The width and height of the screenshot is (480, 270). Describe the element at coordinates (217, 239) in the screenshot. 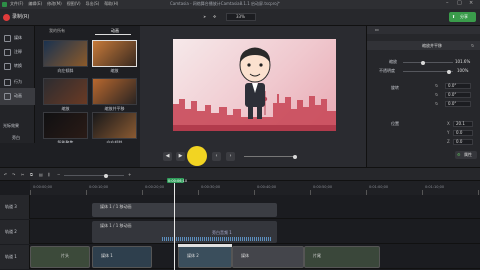

I see `audio-waveform` at that location.